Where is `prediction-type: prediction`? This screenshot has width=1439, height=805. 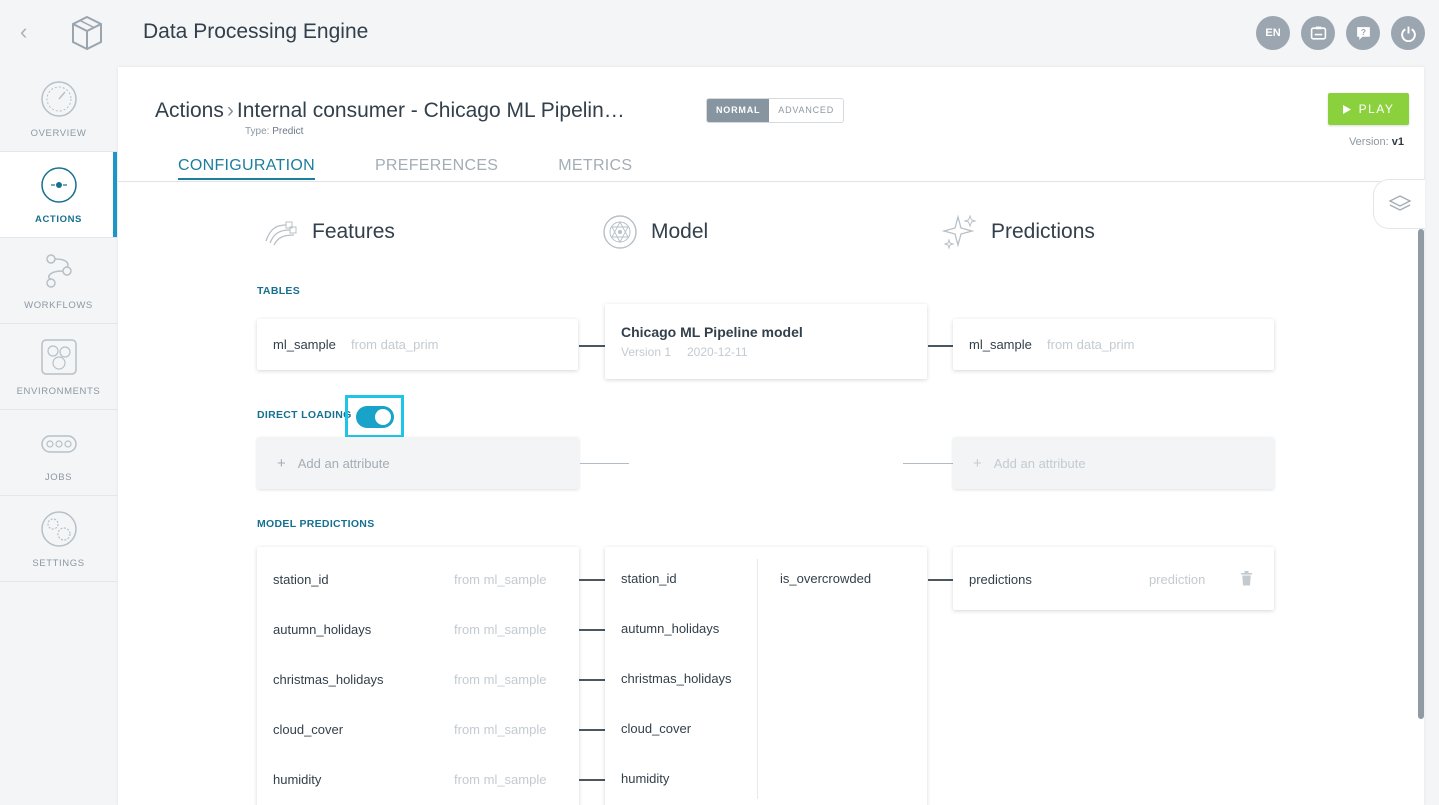
prediction-type: prediction is located at coordinates (1177, 579).